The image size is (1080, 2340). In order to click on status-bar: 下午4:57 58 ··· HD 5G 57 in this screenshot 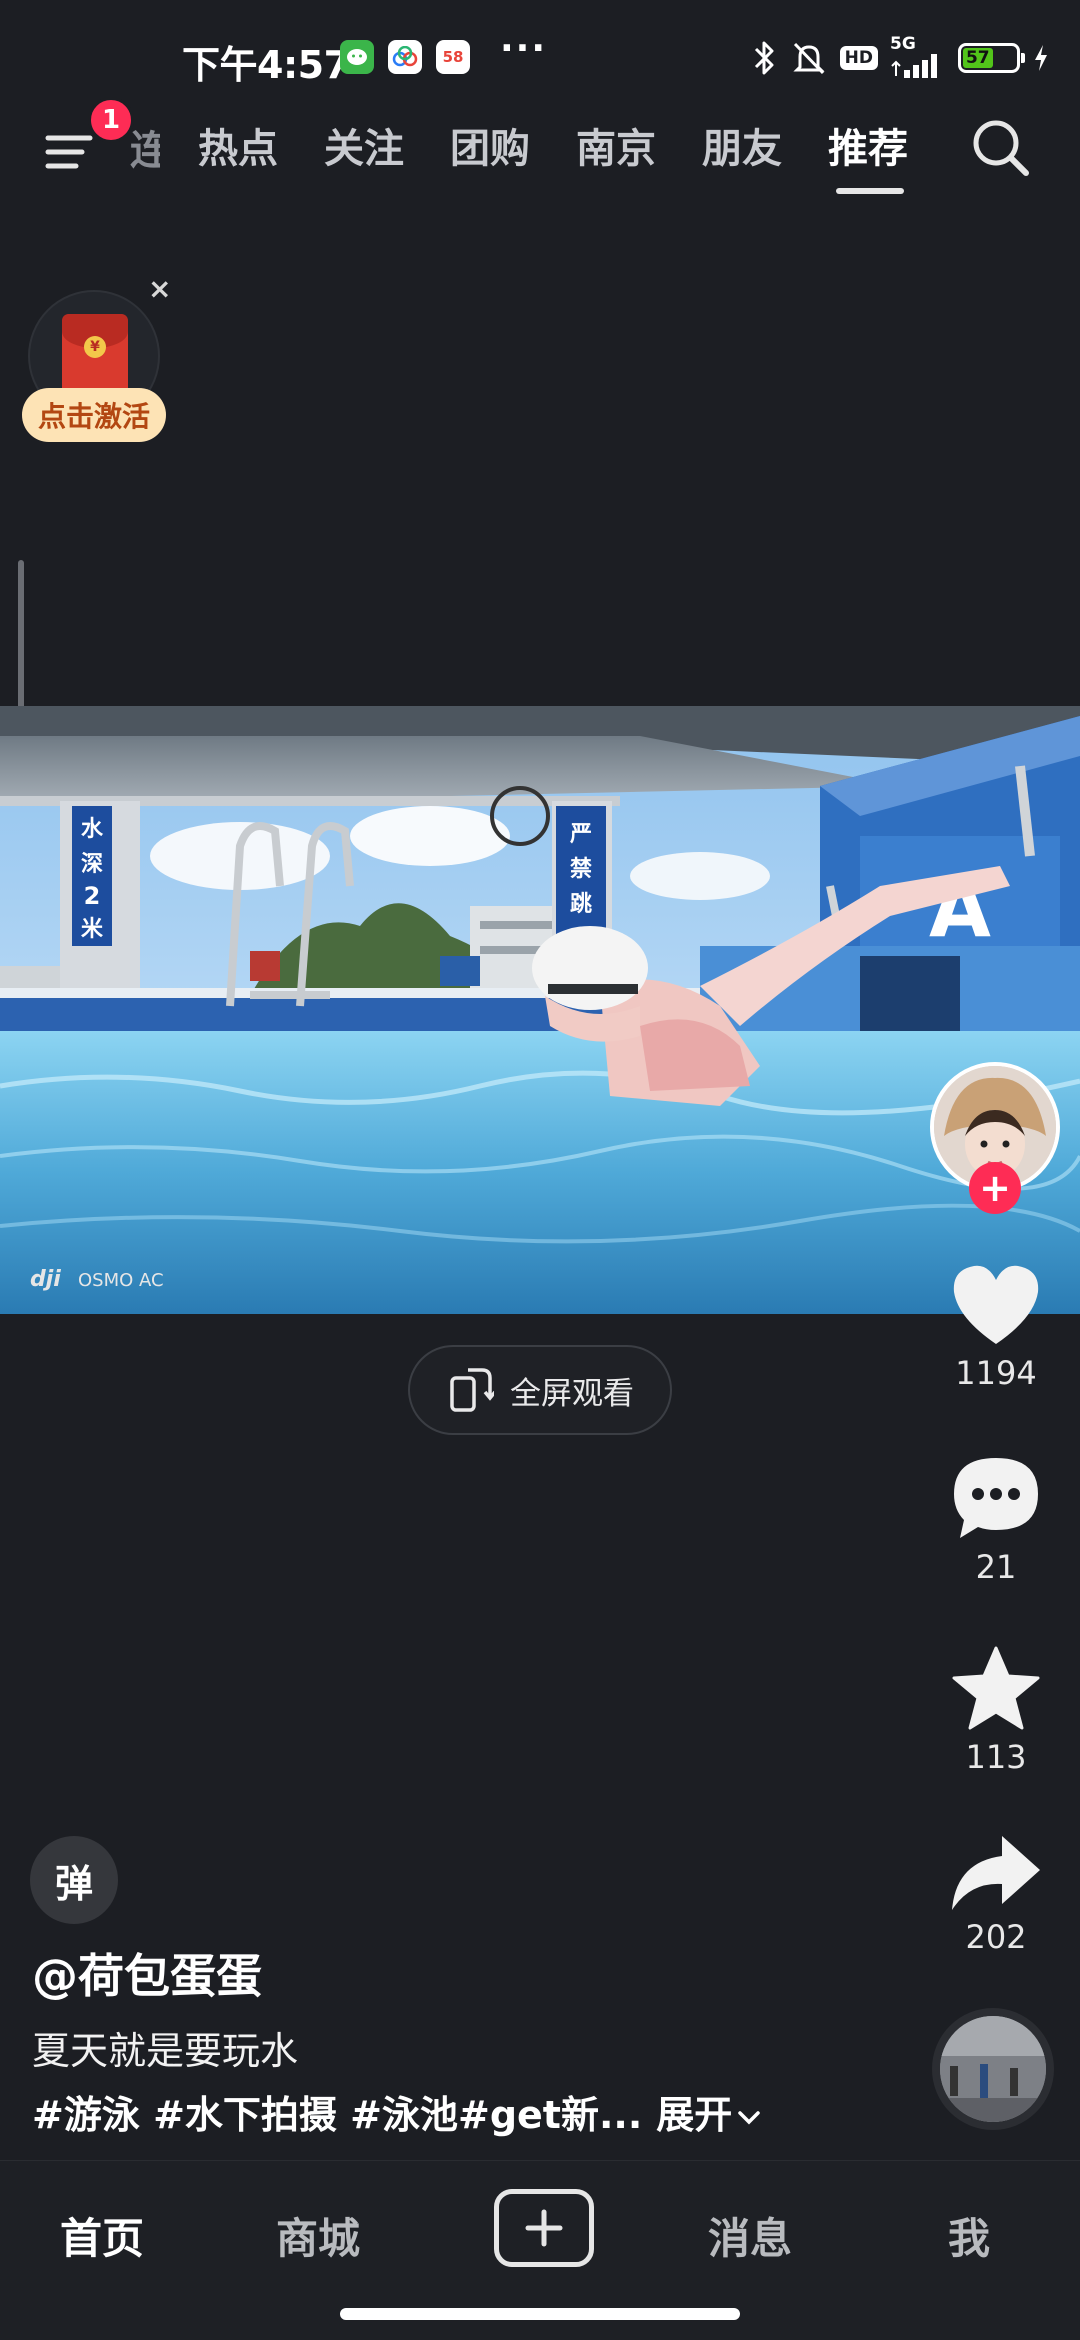, I will do `click(540, 50)`.